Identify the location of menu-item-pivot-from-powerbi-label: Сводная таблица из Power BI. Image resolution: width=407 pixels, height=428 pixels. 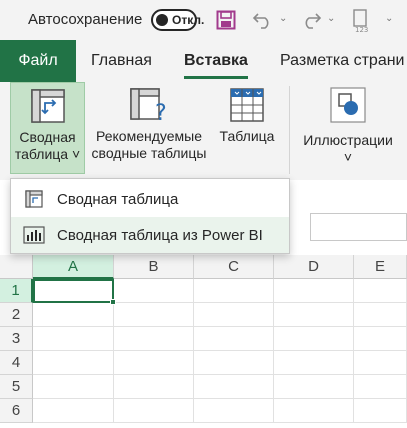
(160, 235).